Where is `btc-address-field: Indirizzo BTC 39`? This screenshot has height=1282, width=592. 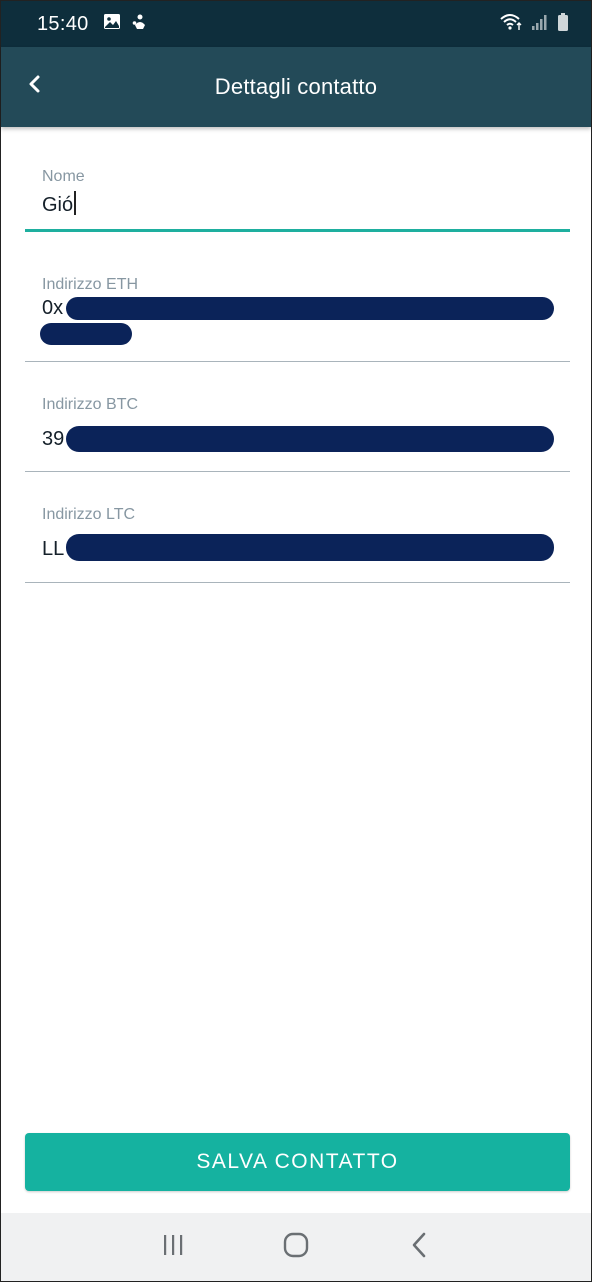
btc-address-field: Indirizzo BTC 39 is located at coordinates (297, 431).